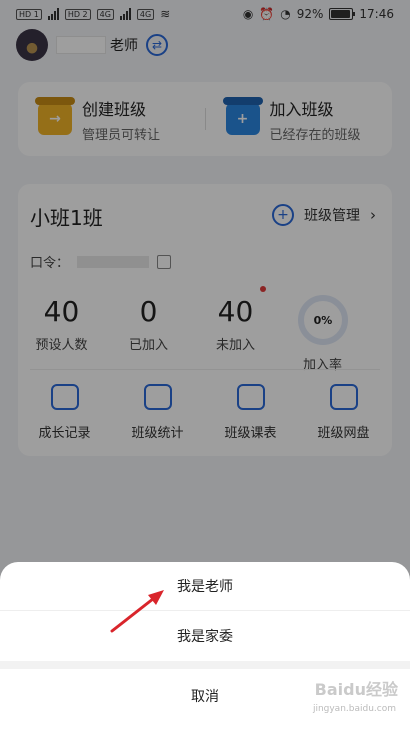 This screenshot has width=410, height=730. I want to click on option-teacher: 我是老师, so click(205, 586).